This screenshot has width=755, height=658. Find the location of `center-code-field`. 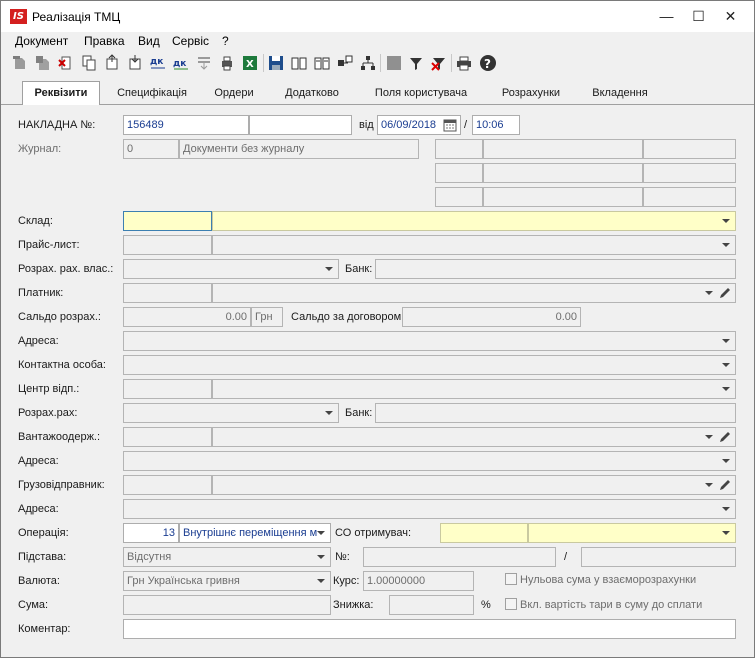

center-code-field is located at coordinates (167, 389).